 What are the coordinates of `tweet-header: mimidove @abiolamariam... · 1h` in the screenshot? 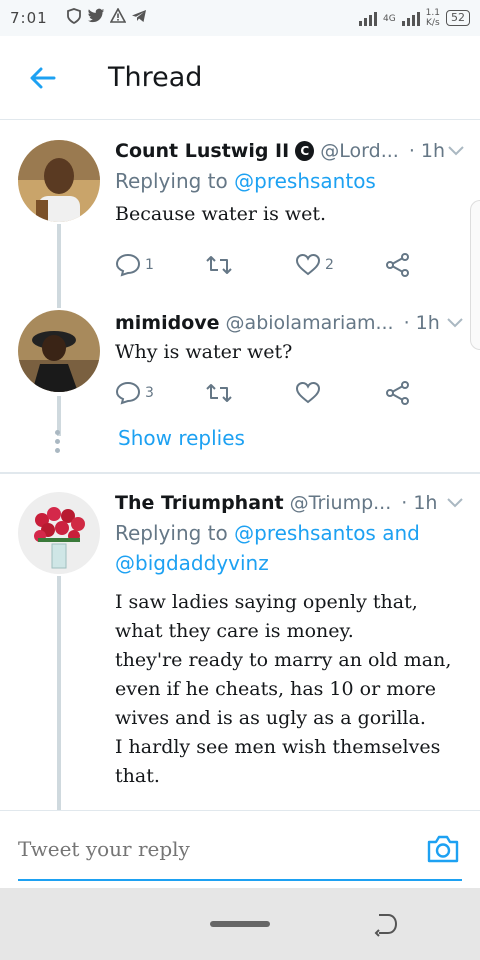 It's located at (290, 323).